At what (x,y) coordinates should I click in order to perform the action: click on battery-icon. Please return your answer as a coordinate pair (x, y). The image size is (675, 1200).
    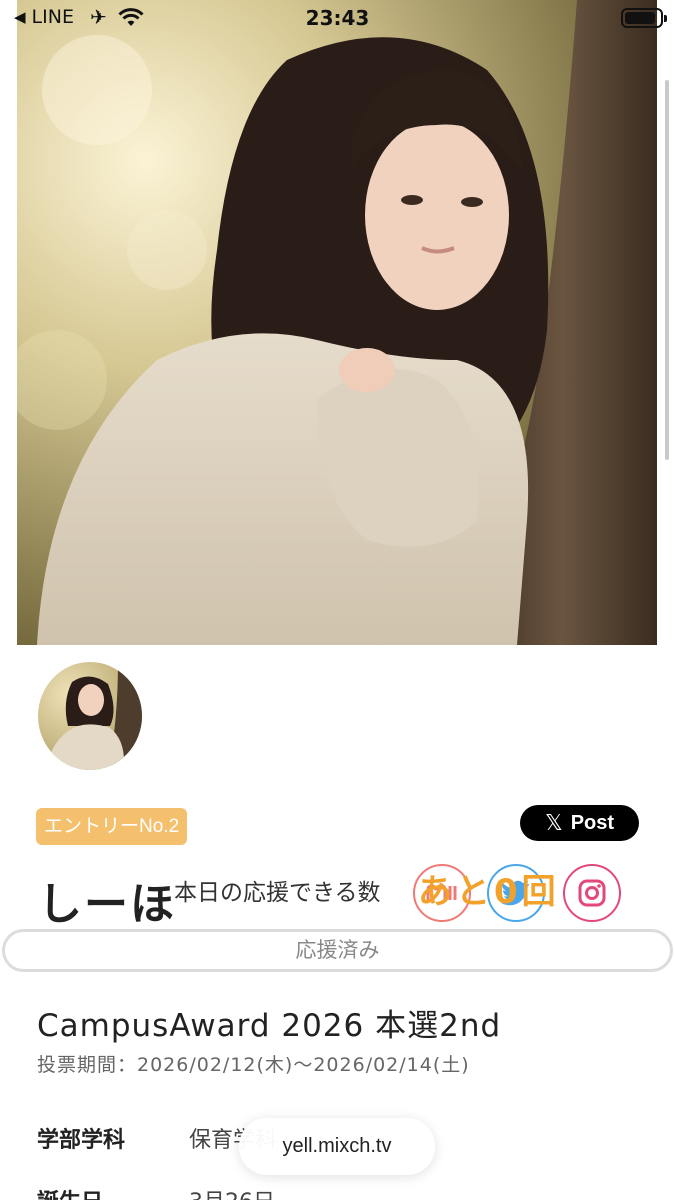
    Looking at the image, I should click on (644, 18).